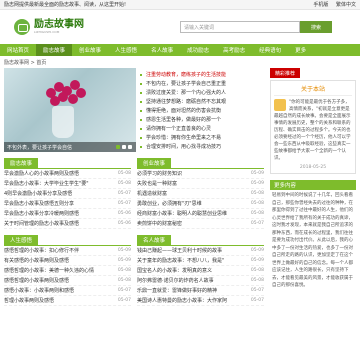  What do you see at coordinates (154, 240) in the screenshot?
I see `panel-title: 名人故事` at bounding box center [154, 240].